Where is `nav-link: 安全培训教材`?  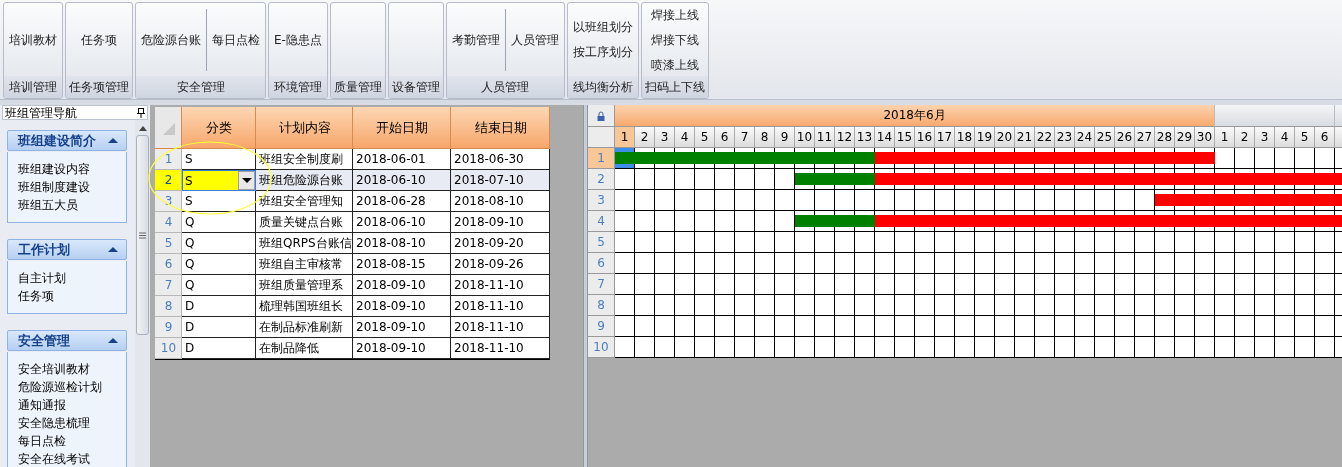 nav-link: 安全培训教材 is located at coordinates (67, 369).